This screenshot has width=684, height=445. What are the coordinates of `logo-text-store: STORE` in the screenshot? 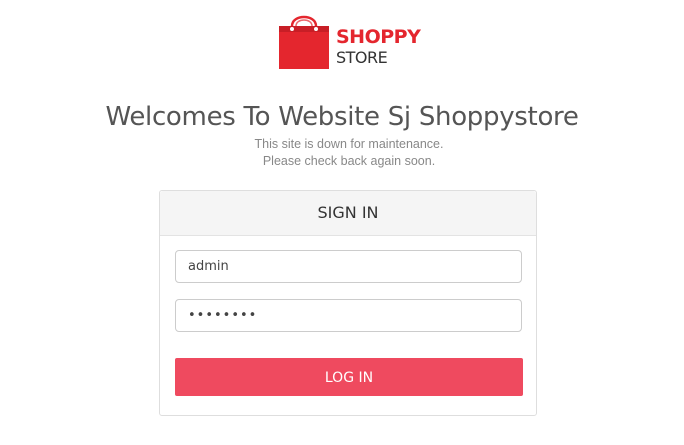 It's located at (362, 57).